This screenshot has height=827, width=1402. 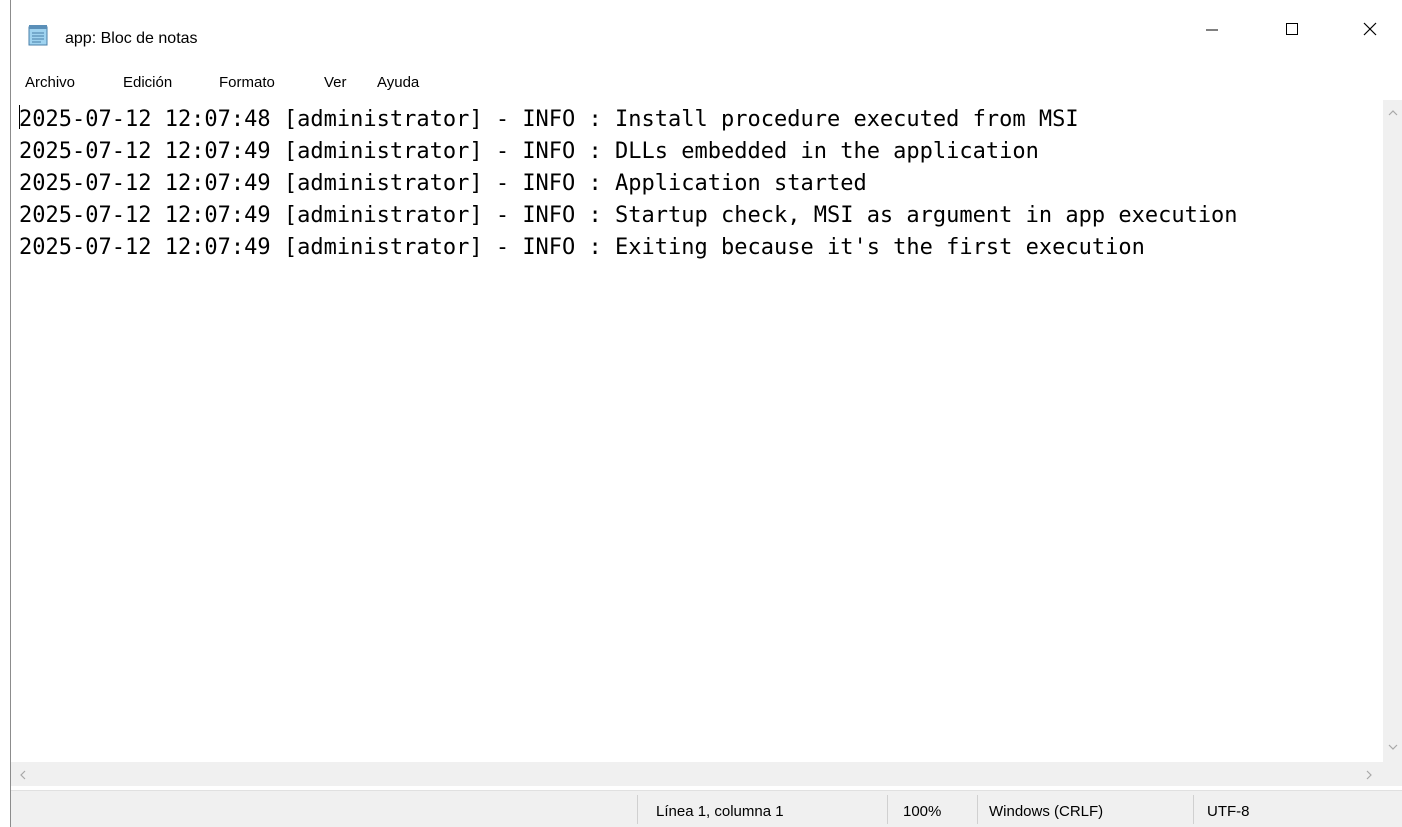 What do you see at coordinates (706, 31) in the screenshot?
I see `title-bar: app: Bloc de notas` at bounding box center [706, 31].